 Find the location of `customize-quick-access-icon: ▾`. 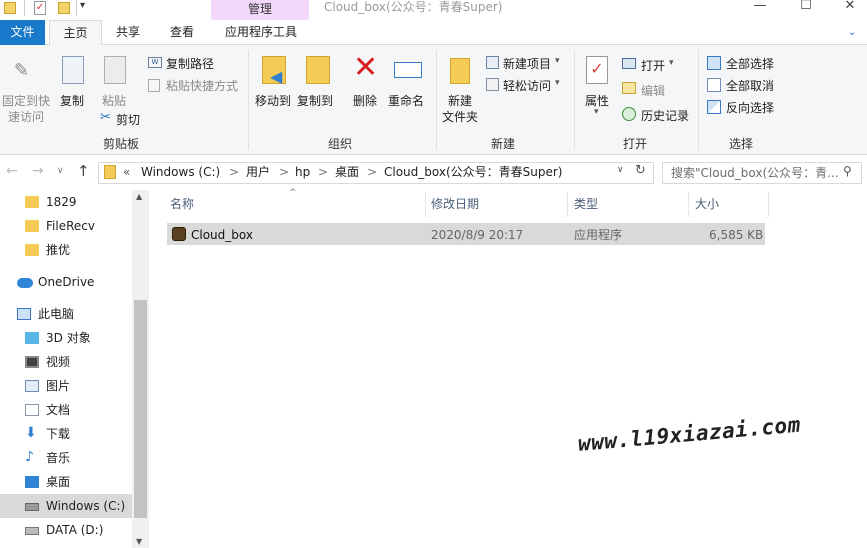

customize-quick-access-icon: ▾ is located at coordinates (82, 5).